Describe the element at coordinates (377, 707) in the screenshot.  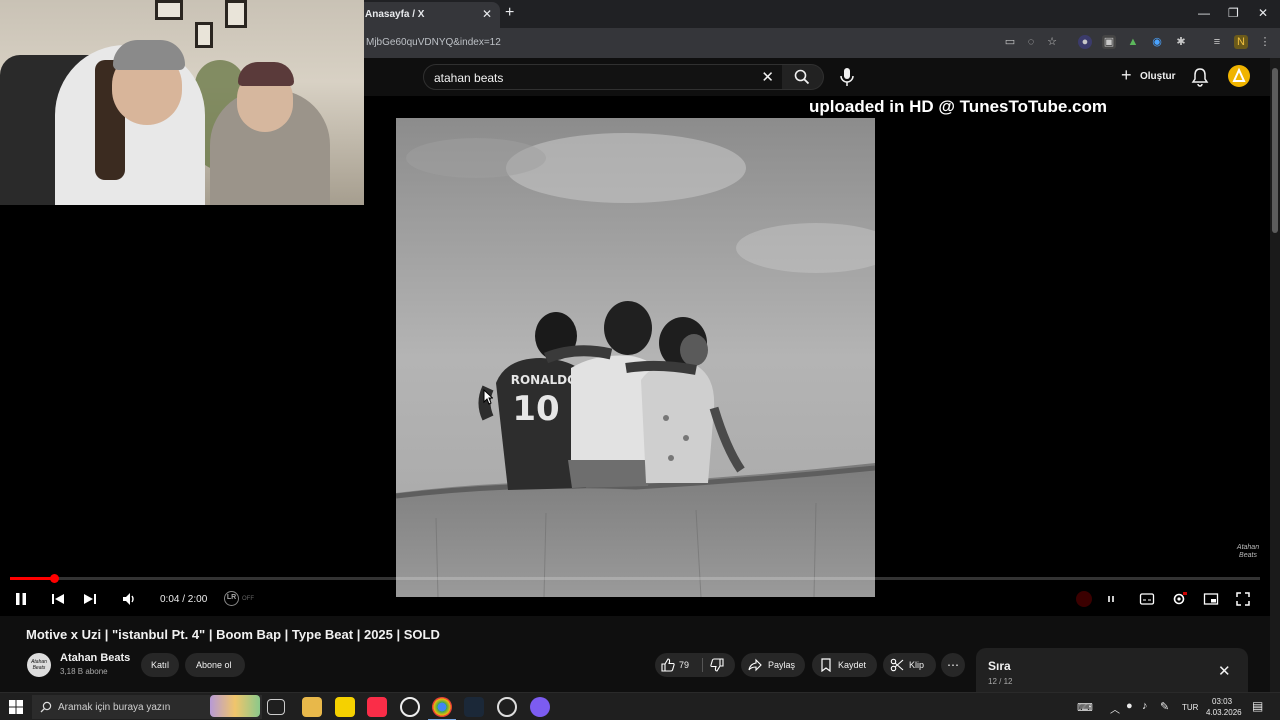
I see `music-app-icon` at that location.